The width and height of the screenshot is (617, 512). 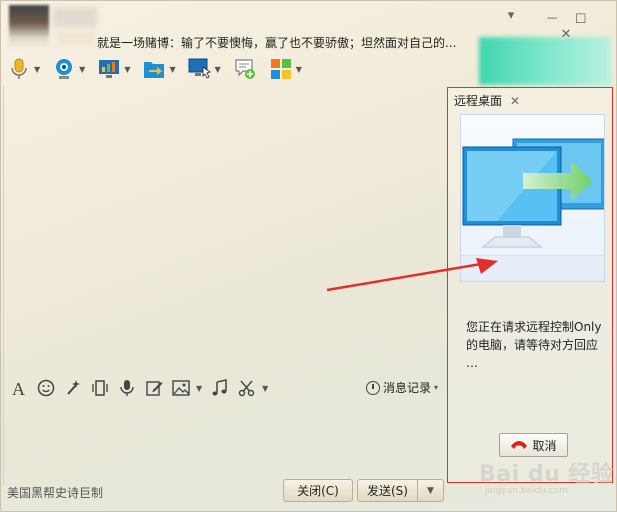 I want to click on send-button: 发送(S), so click(x=387, y=490).